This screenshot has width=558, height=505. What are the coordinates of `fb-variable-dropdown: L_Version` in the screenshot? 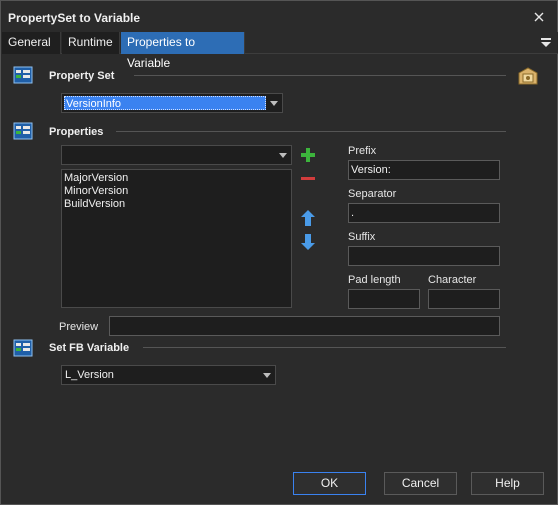 It's located at (168, 375).